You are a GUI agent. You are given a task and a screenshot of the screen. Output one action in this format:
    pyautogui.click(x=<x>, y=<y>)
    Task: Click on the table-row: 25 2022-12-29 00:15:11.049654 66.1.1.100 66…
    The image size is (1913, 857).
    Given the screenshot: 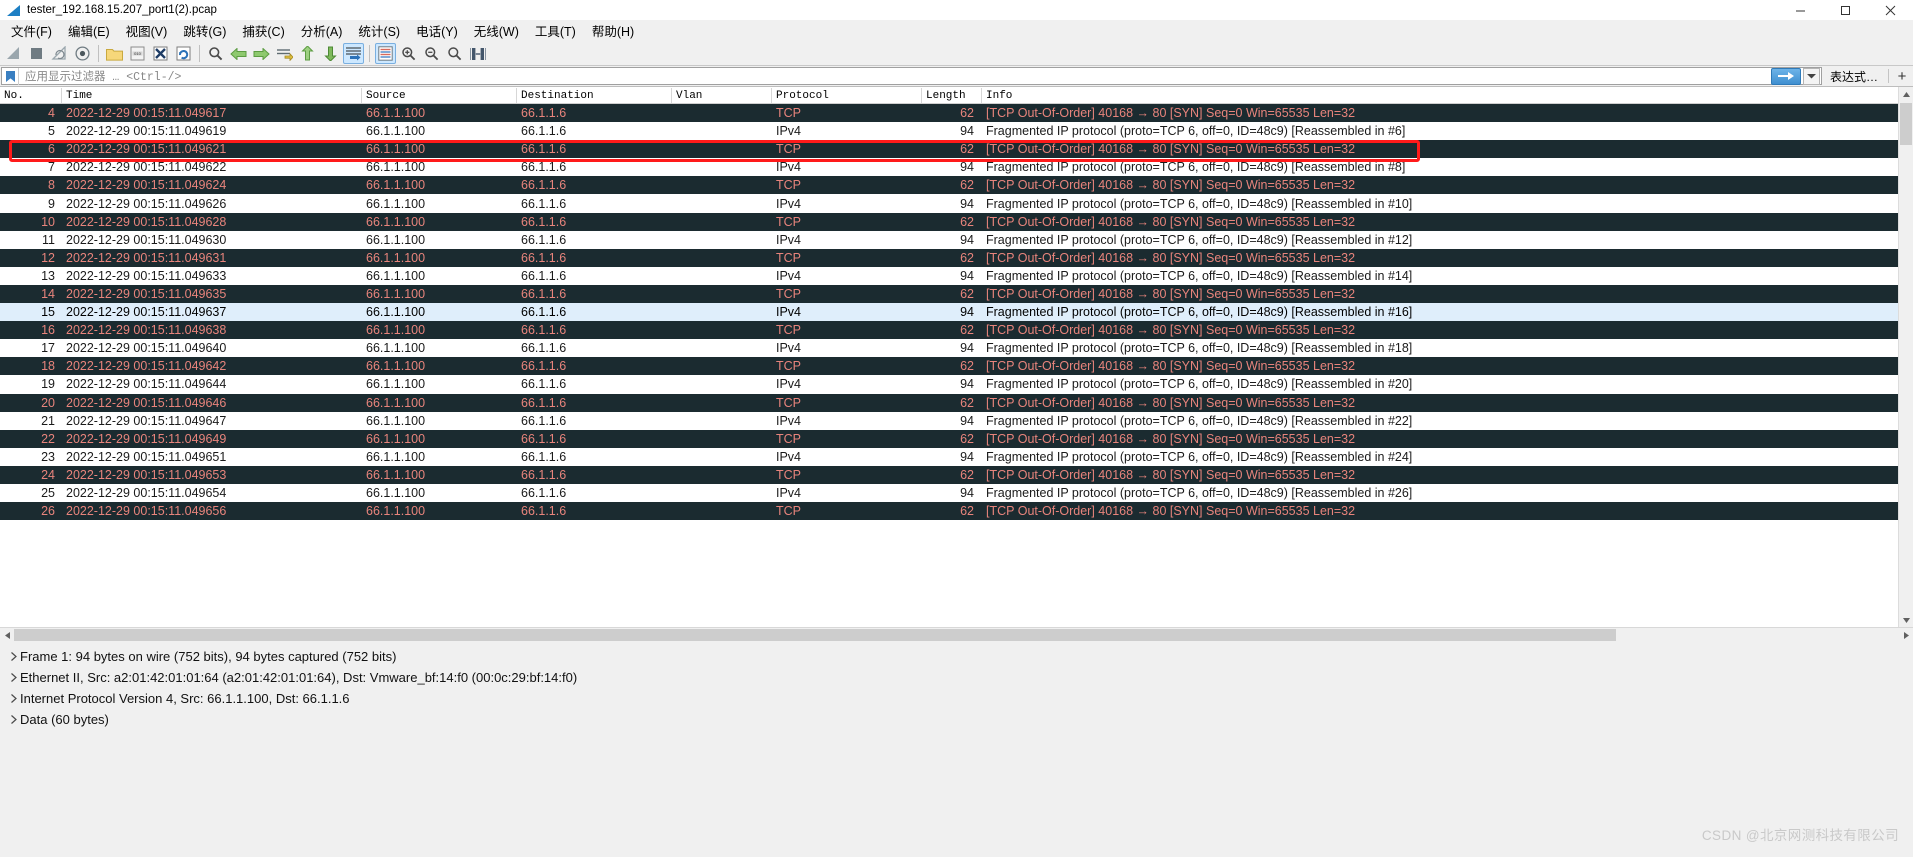 What is the action you would take?
    pyautogui.click(x=956, y=493)
    